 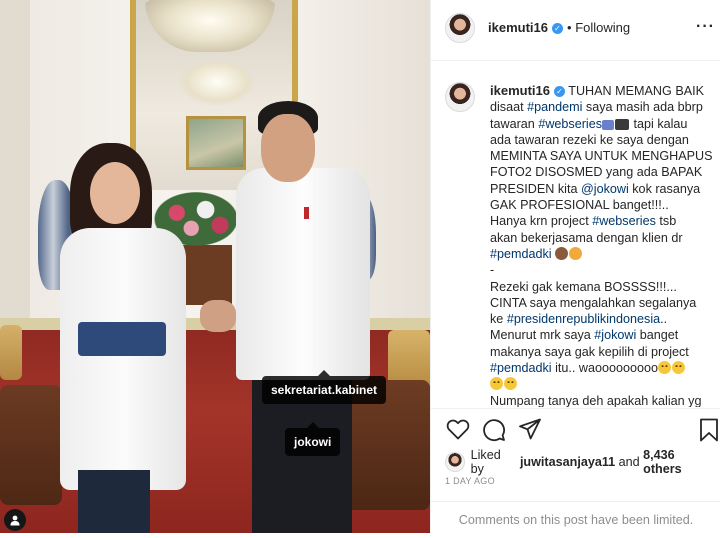 What do you see at coordinates (705, 27) in the screenshot?
I see `more-options-icon: ···` at bounding box center [705, 27].